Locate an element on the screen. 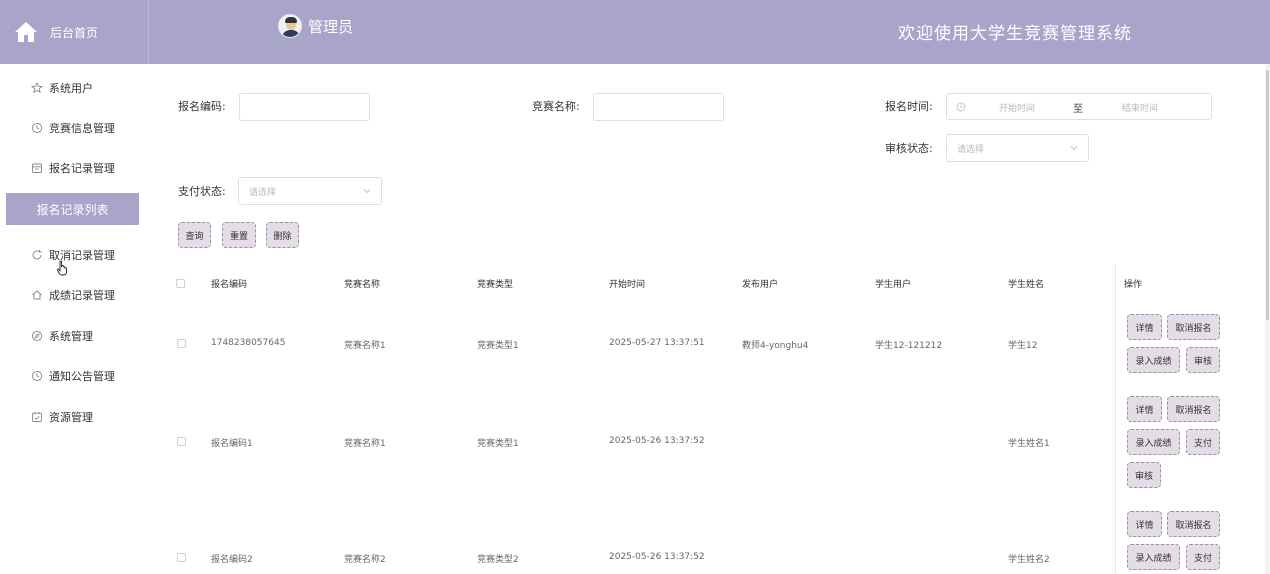  end-time-placeholder: 结束时间 is located at coordinates (1140, 107).